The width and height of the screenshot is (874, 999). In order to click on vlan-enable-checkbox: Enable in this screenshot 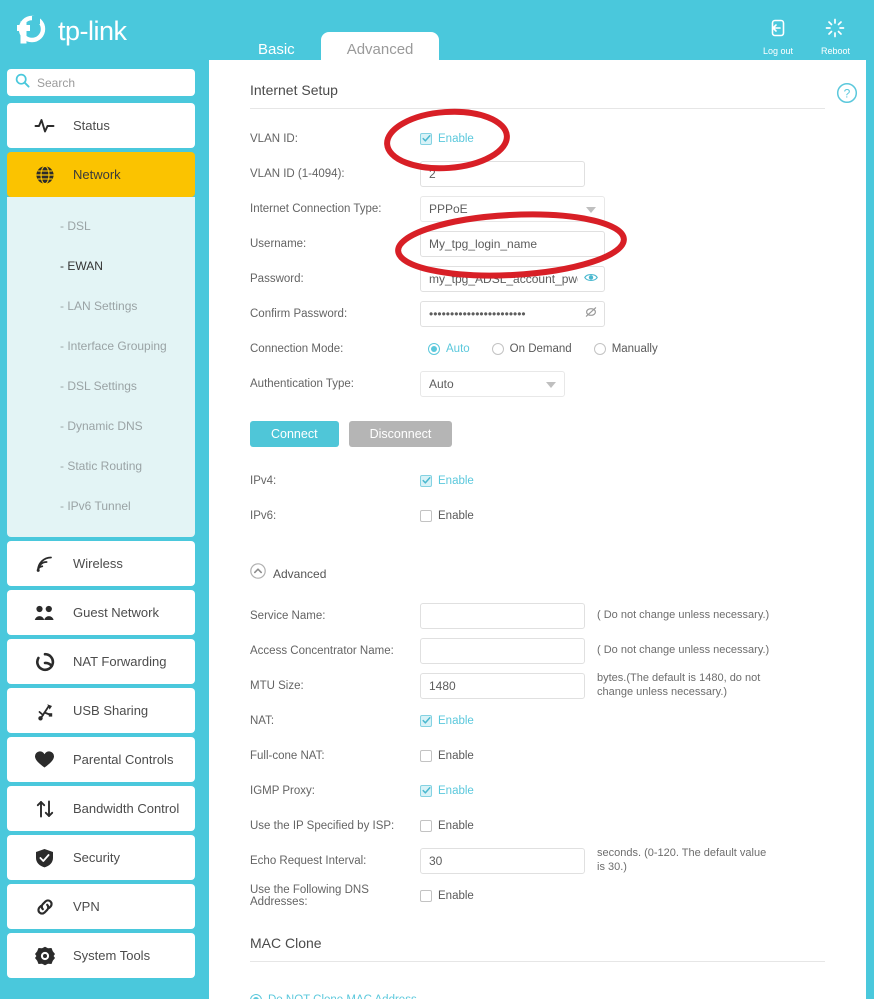, I will do `click(447, 138)`.